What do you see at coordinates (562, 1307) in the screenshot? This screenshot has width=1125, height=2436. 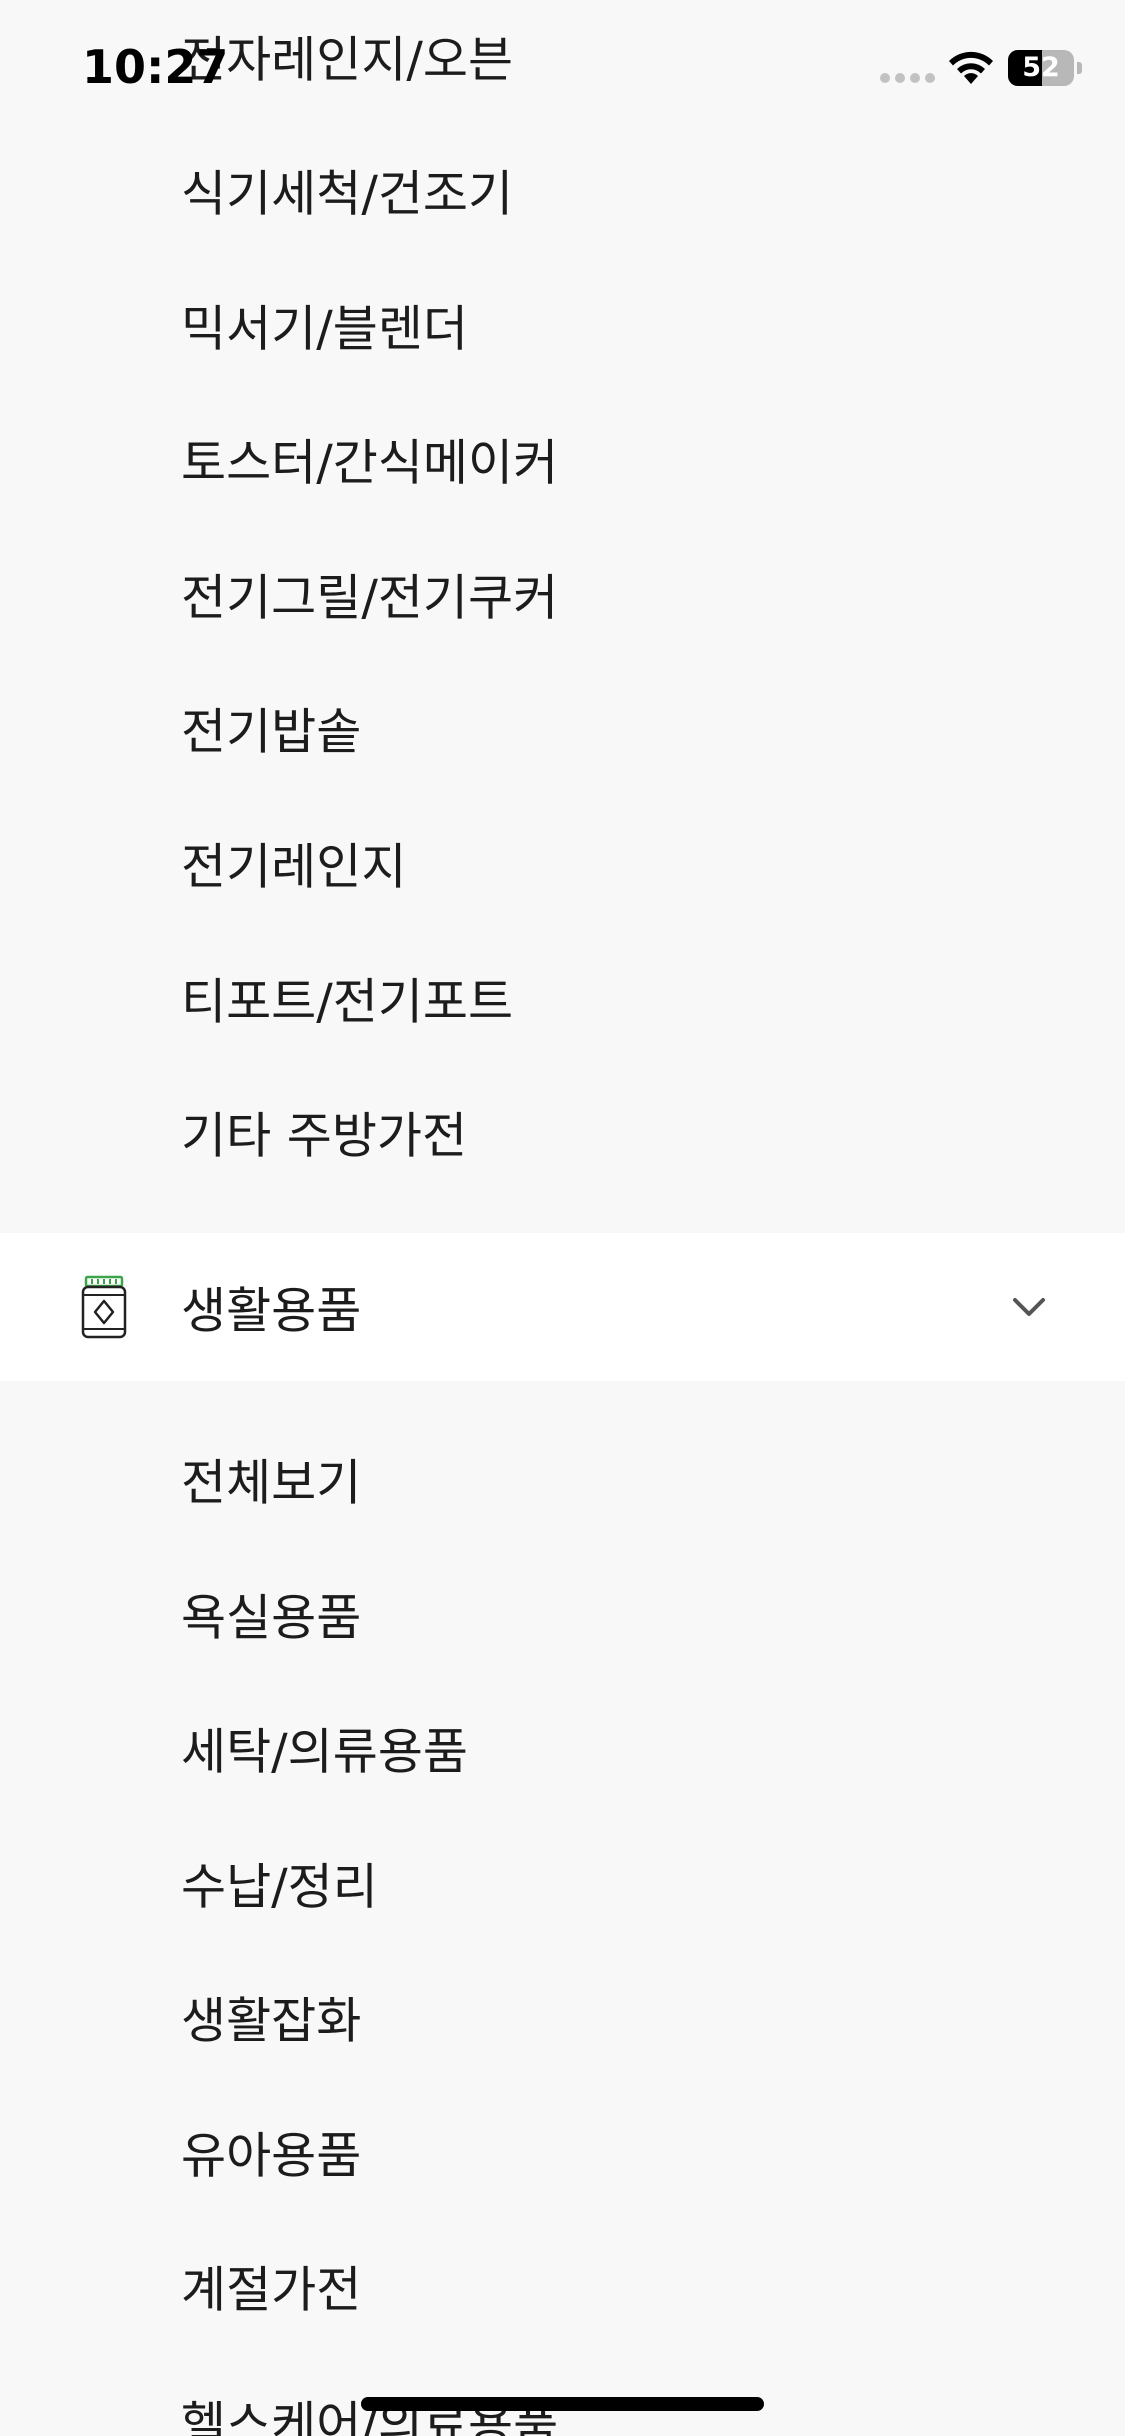 I see `category-row-household` at bounding box center [562, 1307].